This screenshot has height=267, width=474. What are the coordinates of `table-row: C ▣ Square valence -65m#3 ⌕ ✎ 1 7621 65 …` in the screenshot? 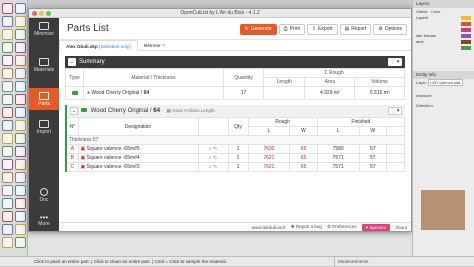 It's located at (235, 167).